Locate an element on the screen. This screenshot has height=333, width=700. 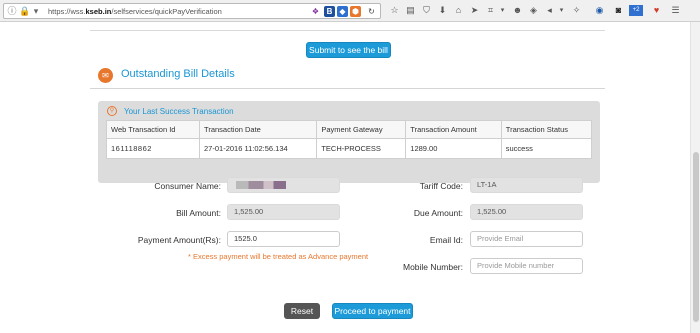
ublock-icon: ⬢ is located at coordinates (355, 11).